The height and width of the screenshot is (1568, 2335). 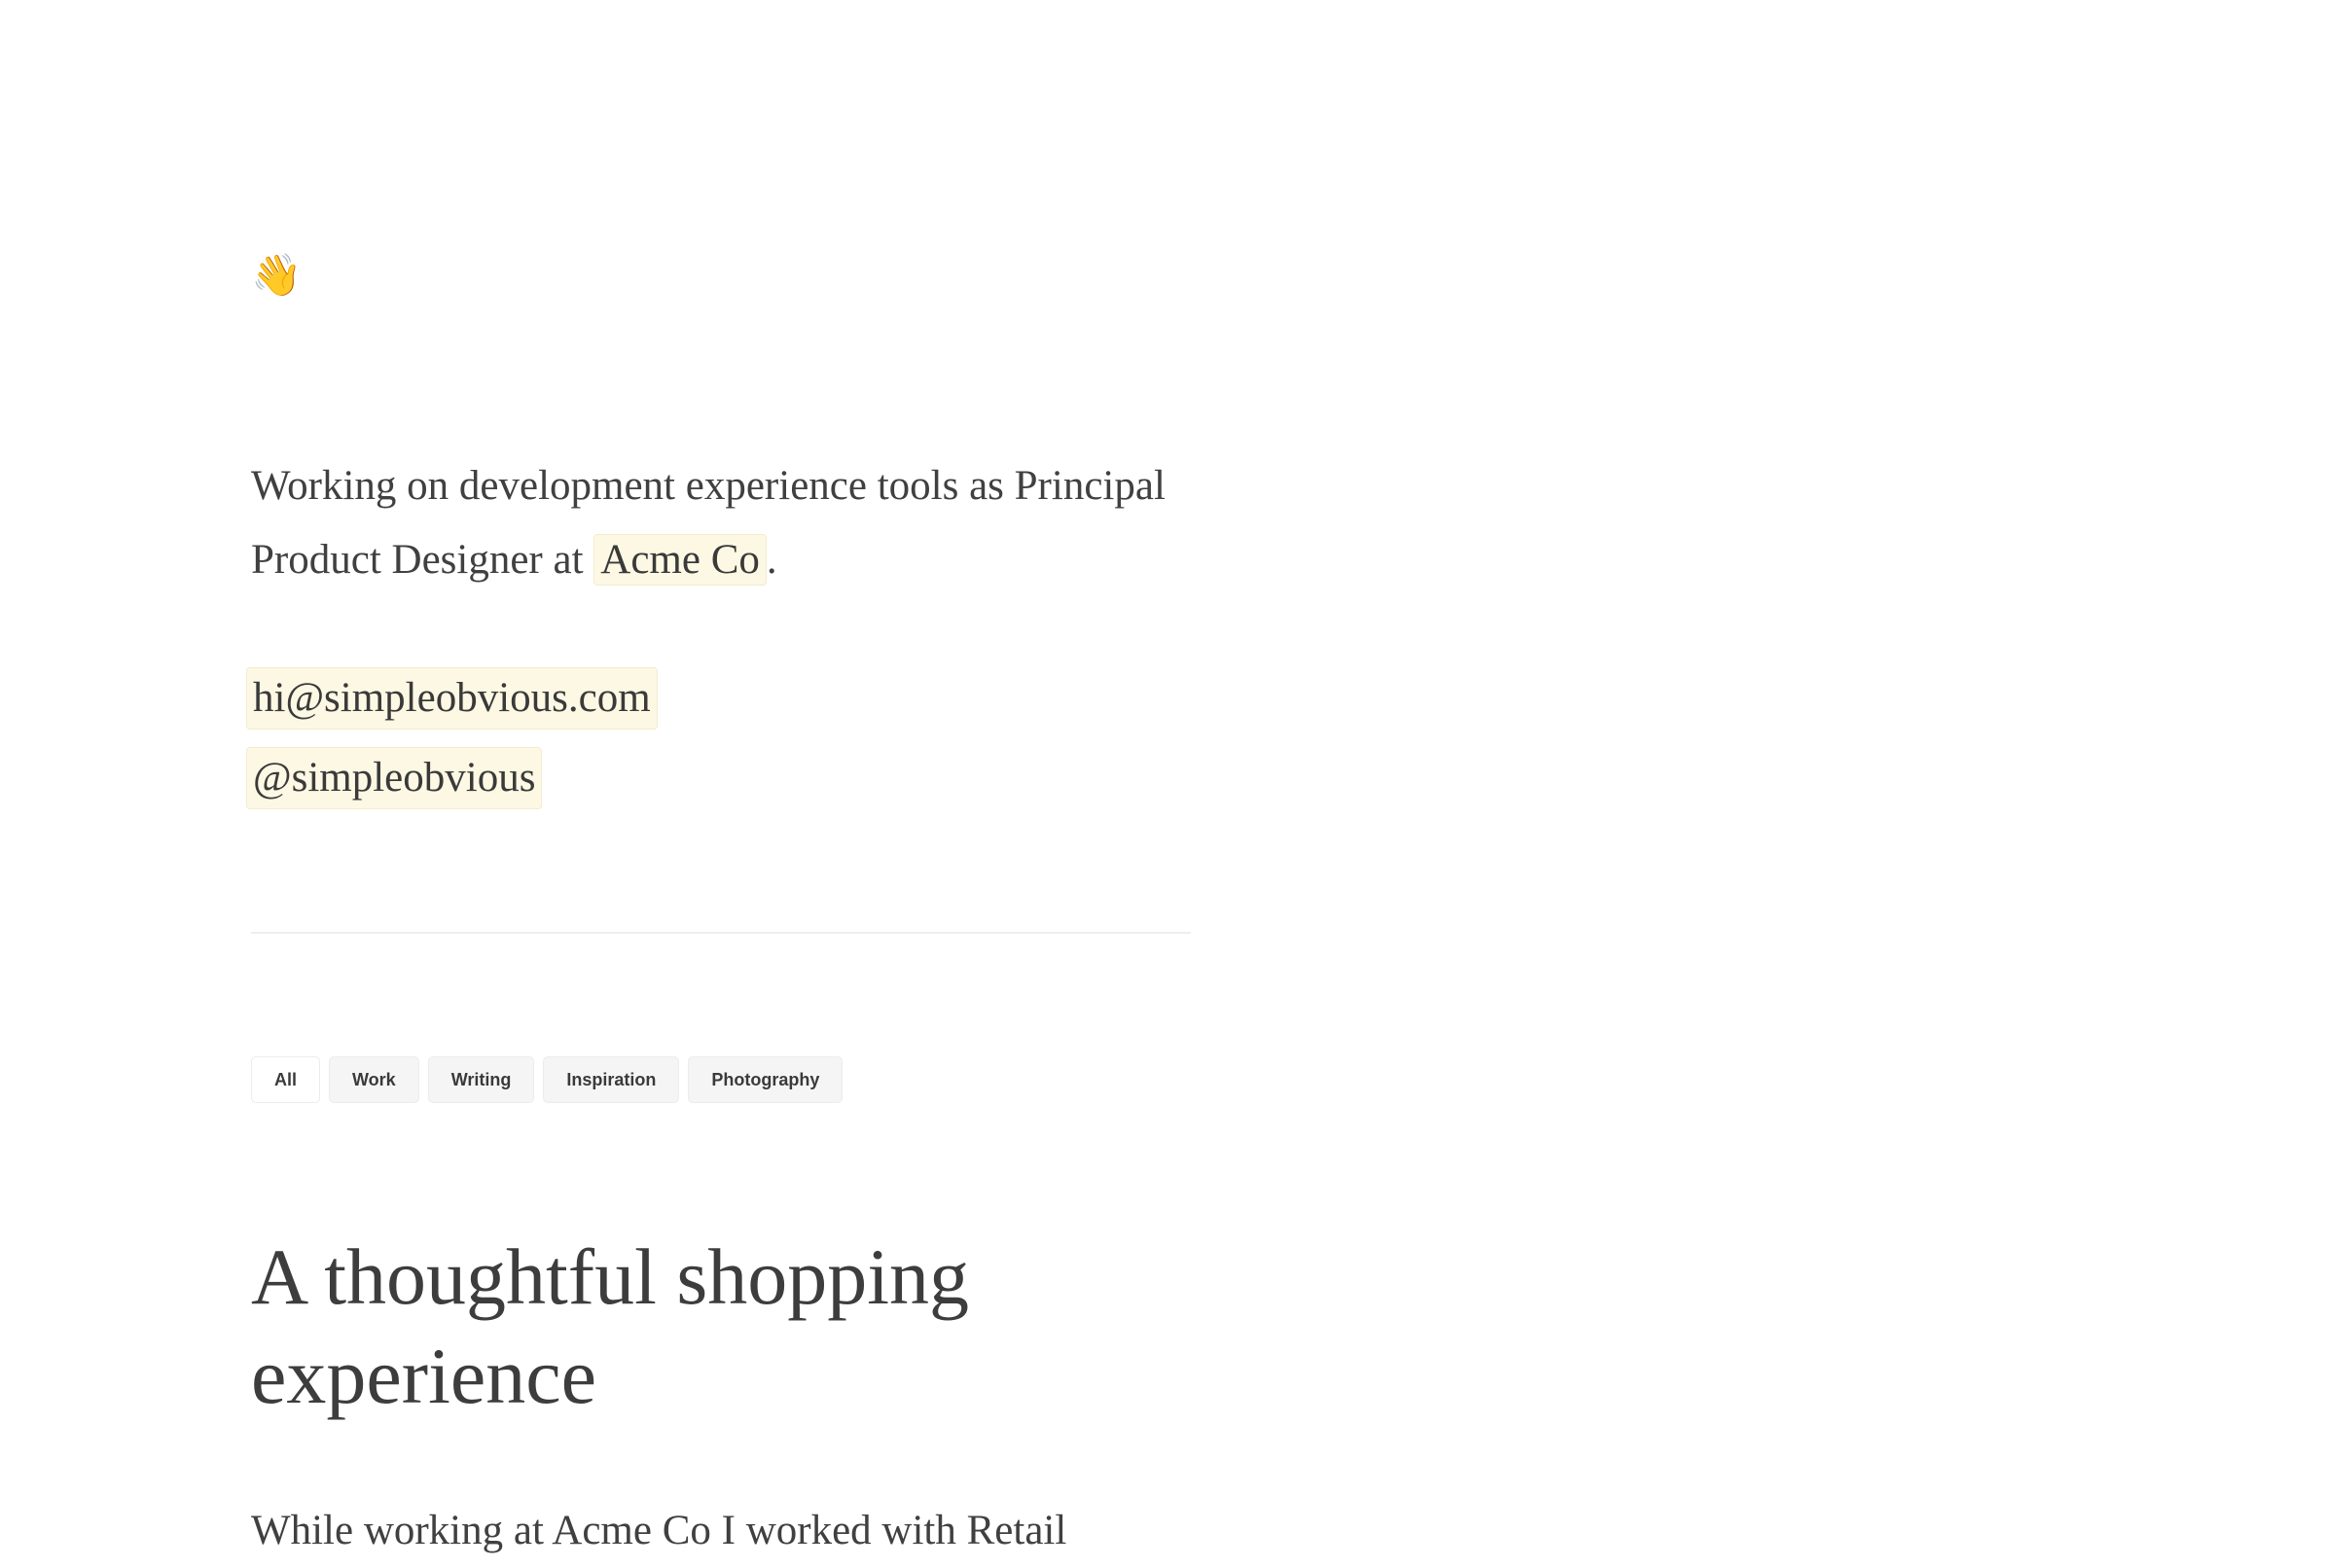 I want to click on section-divider, so click(x=721, y=933).